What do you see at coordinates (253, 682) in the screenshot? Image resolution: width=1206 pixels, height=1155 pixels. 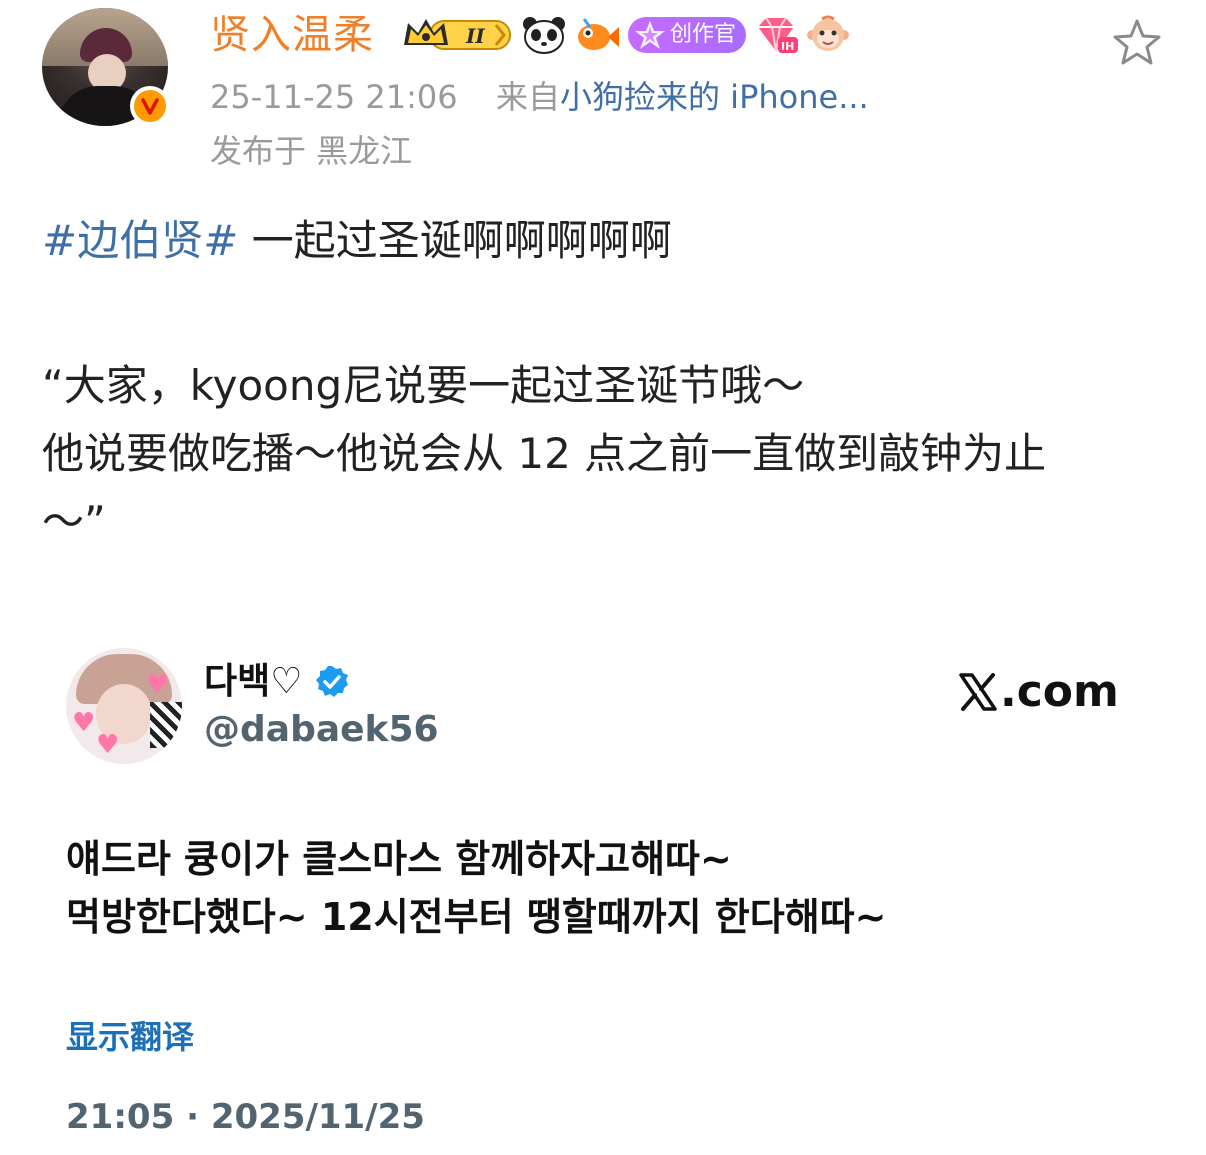 I see `tweet-display-name: 다백♡` at bounding box center [253, 682].